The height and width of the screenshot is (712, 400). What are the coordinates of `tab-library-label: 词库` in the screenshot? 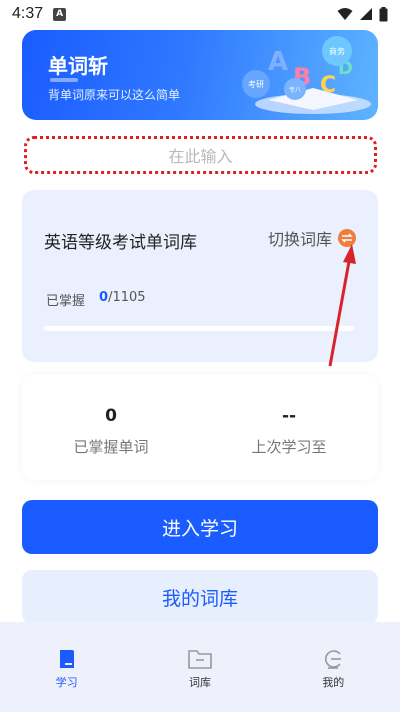 It's located at (199, 682).